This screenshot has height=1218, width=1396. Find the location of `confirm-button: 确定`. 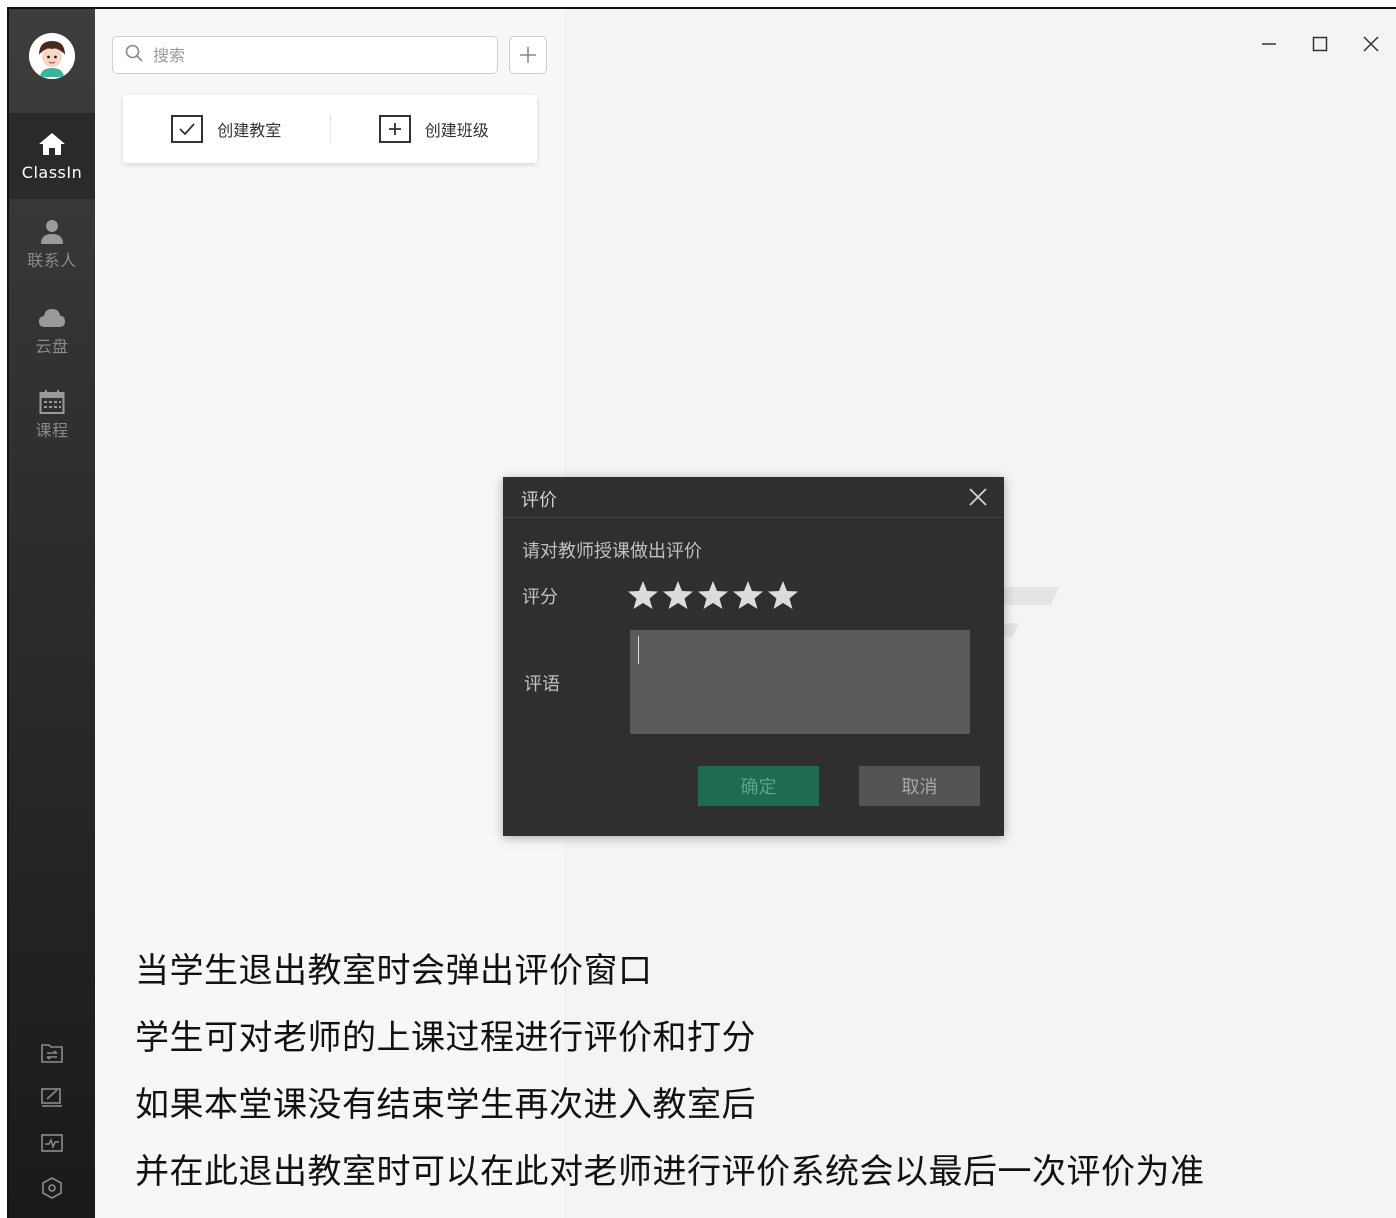

confirm-button: 确定 is located at coordinates (758, 786).